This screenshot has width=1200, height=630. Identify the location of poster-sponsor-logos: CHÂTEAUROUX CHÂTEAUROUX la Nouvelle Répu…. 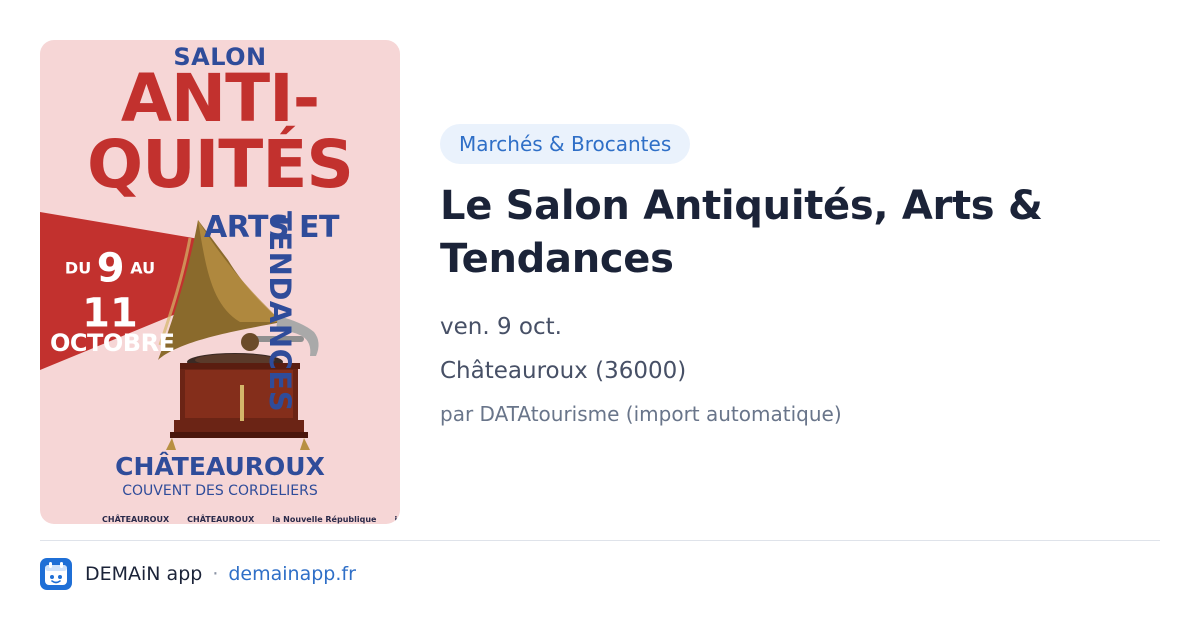
(251, 517).